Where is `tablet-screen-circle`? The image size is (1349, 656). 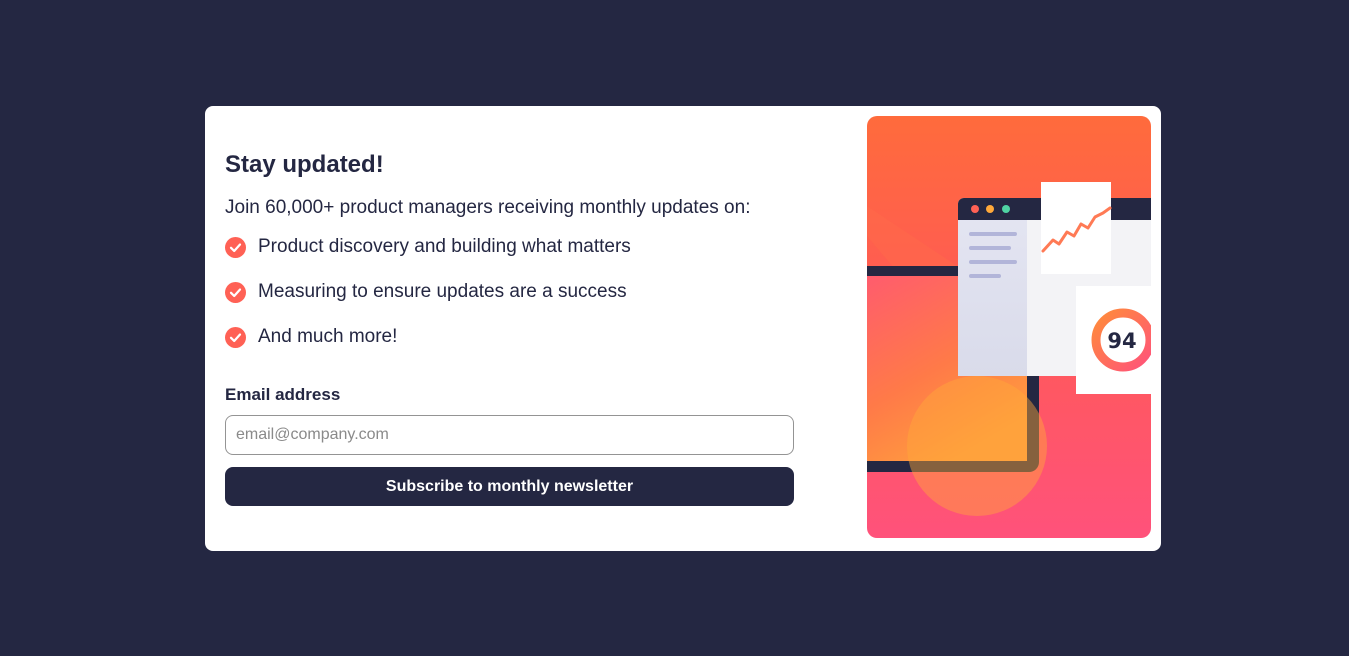
tablet-screen-circle is located at coordinates (977, 446).